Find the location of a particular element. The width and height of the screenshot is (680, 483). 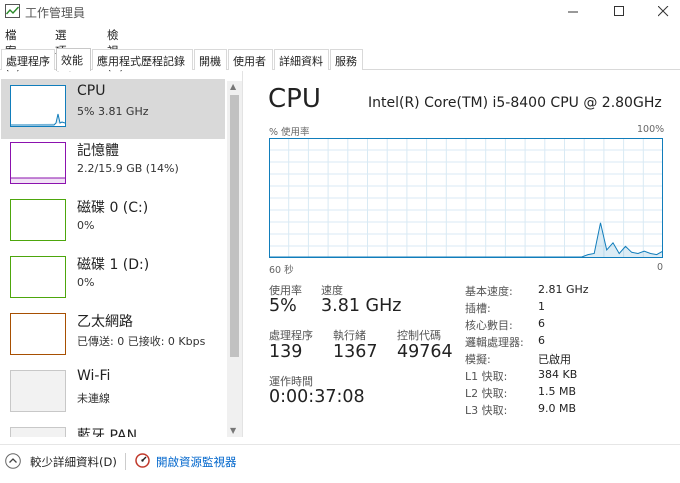

chevron-up-circle-icon is located at coordinates (13, 461).